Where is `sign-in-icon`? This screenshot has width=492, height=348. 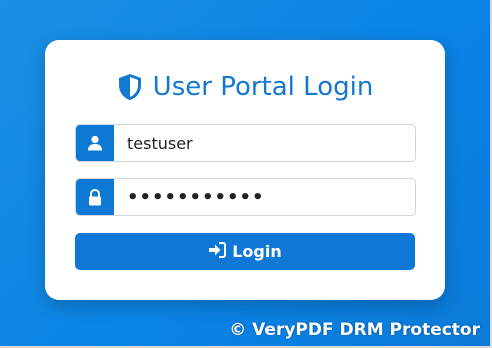
sign-in-icon is located at coordinates (217, 251).